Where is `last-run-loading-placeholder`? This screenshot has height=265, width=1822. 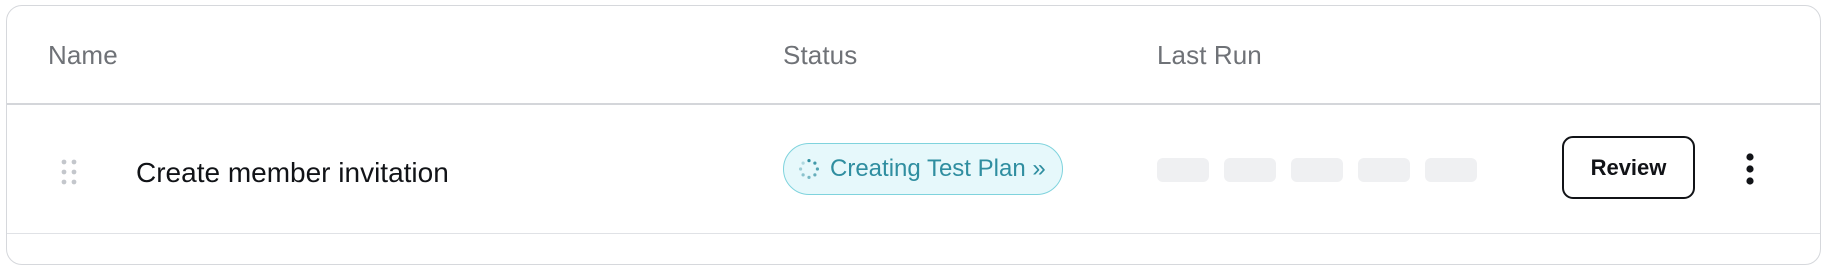 last-run-loading-placeholder is located at coordinates (1317, 170).